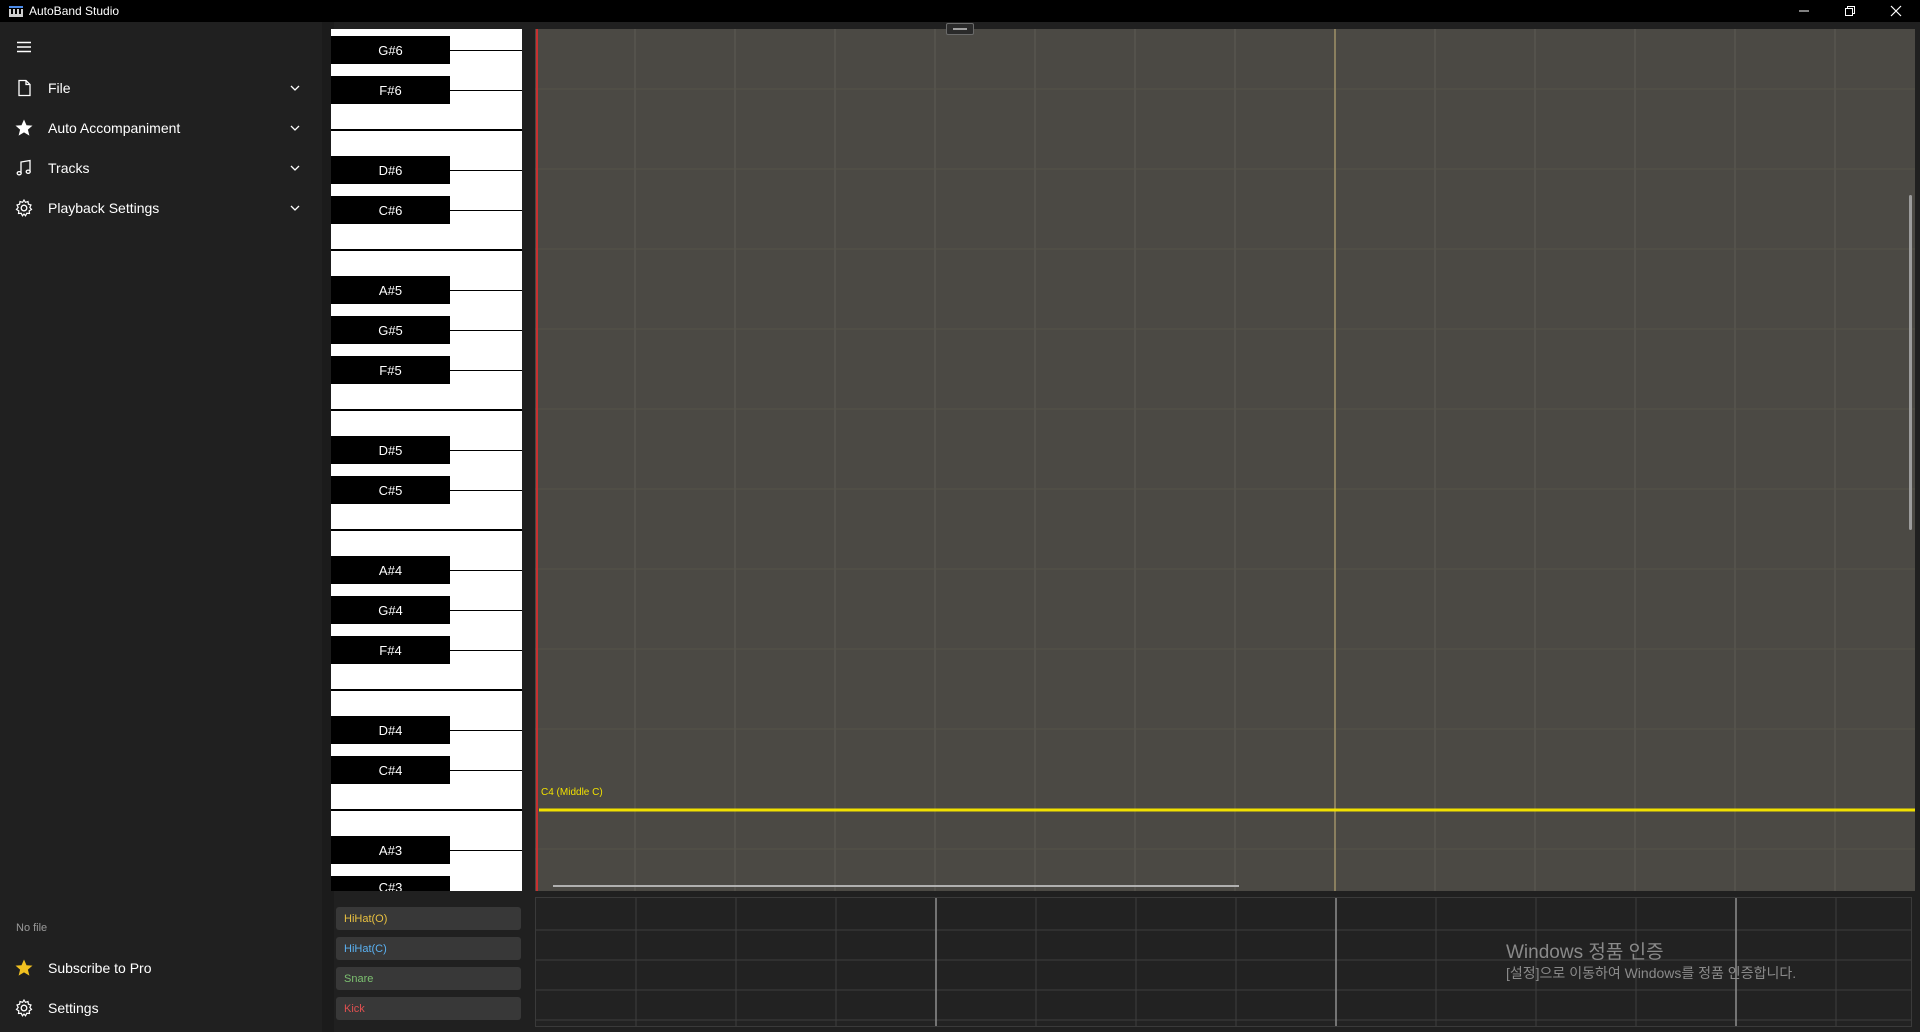  What do you see at coordinates (74, 11) in the screenshot?
I see `window-title: AutoBand Studio` at bounding box center [74, 11].